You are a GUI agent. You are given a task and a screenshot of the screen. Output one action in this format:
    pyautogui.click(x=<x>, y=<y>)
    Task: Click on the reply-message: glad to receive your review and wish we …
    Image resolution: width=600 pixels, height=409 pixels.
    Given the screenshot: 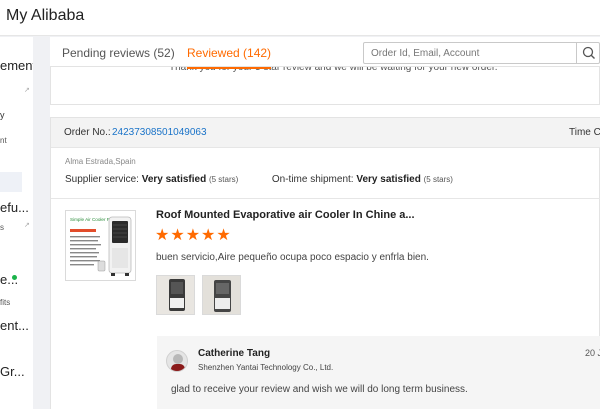 What is the action you would take?
    pyautogui.click(x=319, y=389)
    